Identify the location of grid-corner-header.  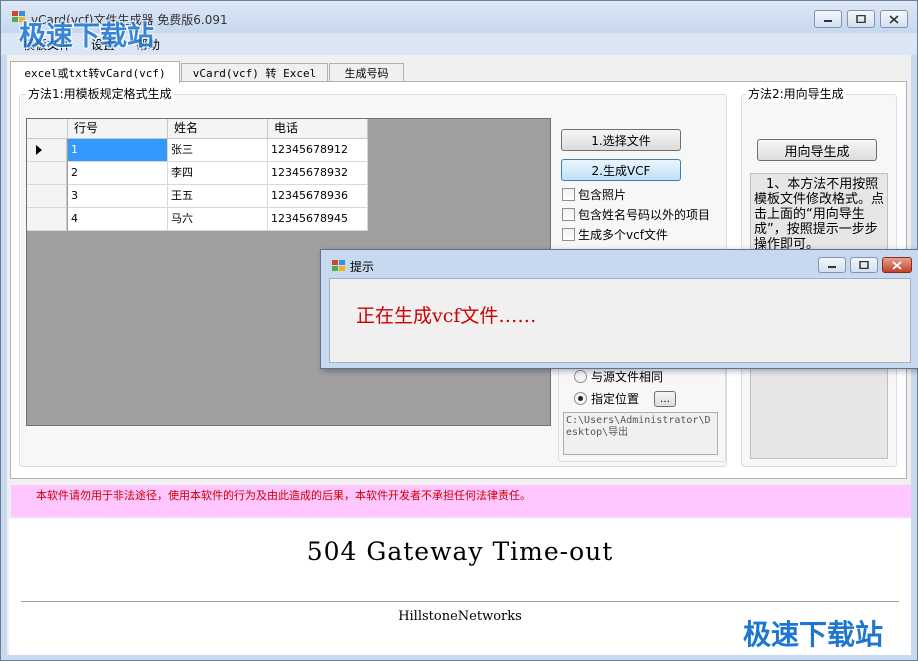
(47, 129).